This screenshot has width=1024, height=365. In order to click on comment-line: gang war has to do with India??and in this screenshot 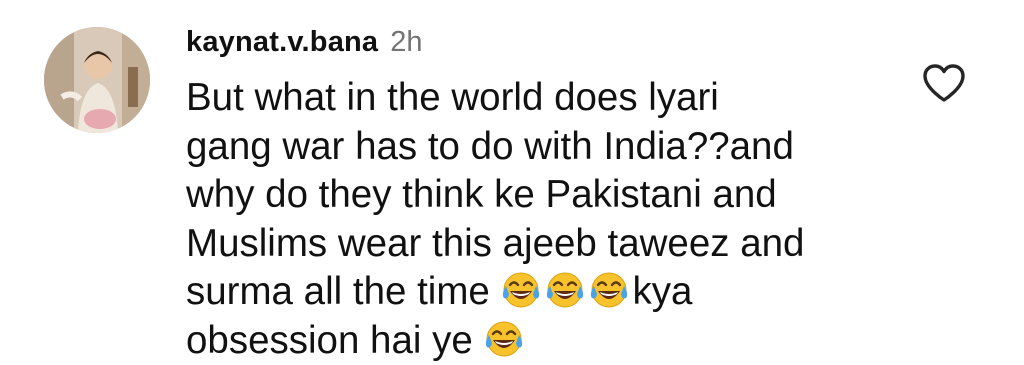, I will do `click(546, 147)`.